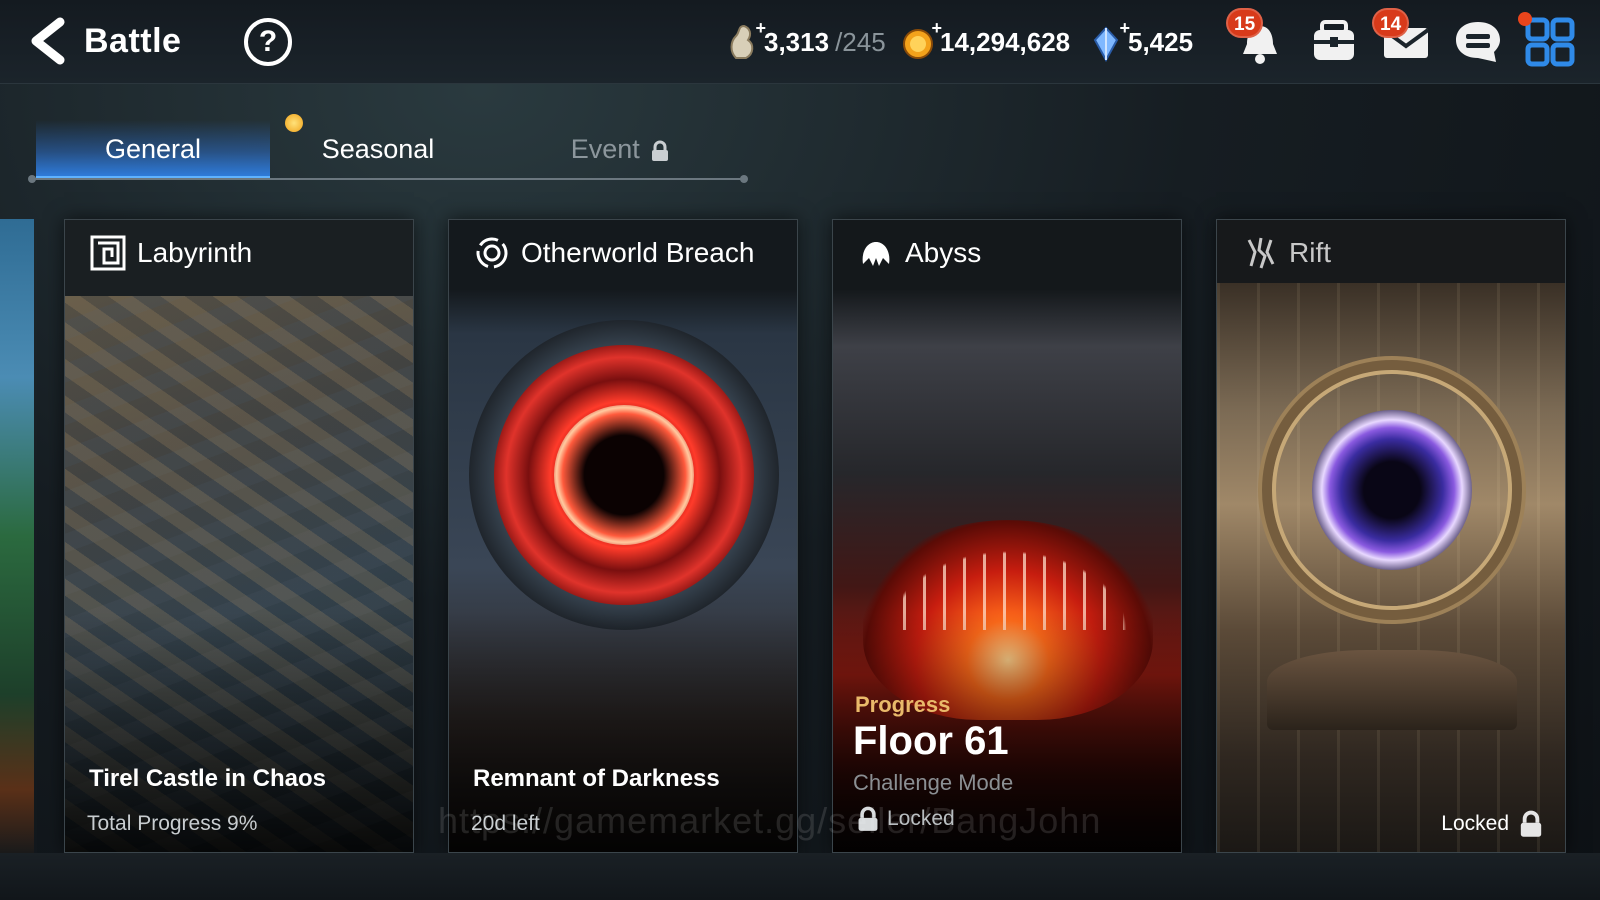 The image size is (1600, 900). I want to click on otherworld-header: Otherworld Breach, so click(613, 253).